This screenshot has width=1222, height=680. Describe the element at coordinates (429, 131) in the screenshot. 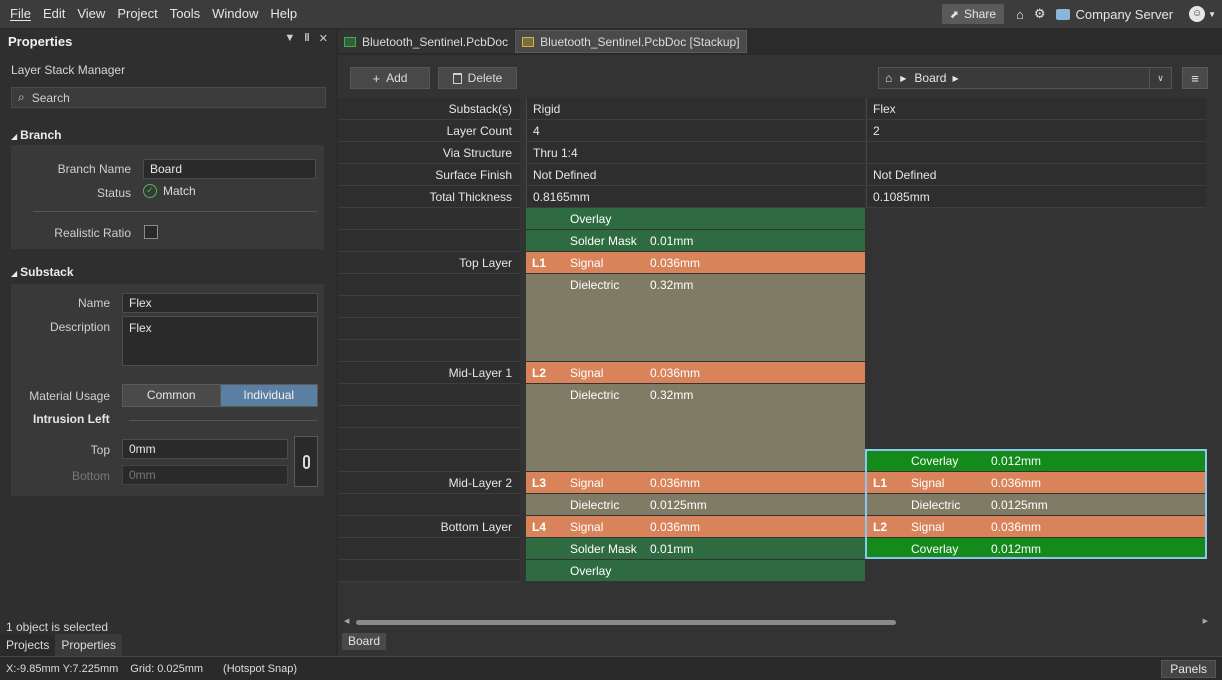

I see `row-label: Layer Count` at that location.